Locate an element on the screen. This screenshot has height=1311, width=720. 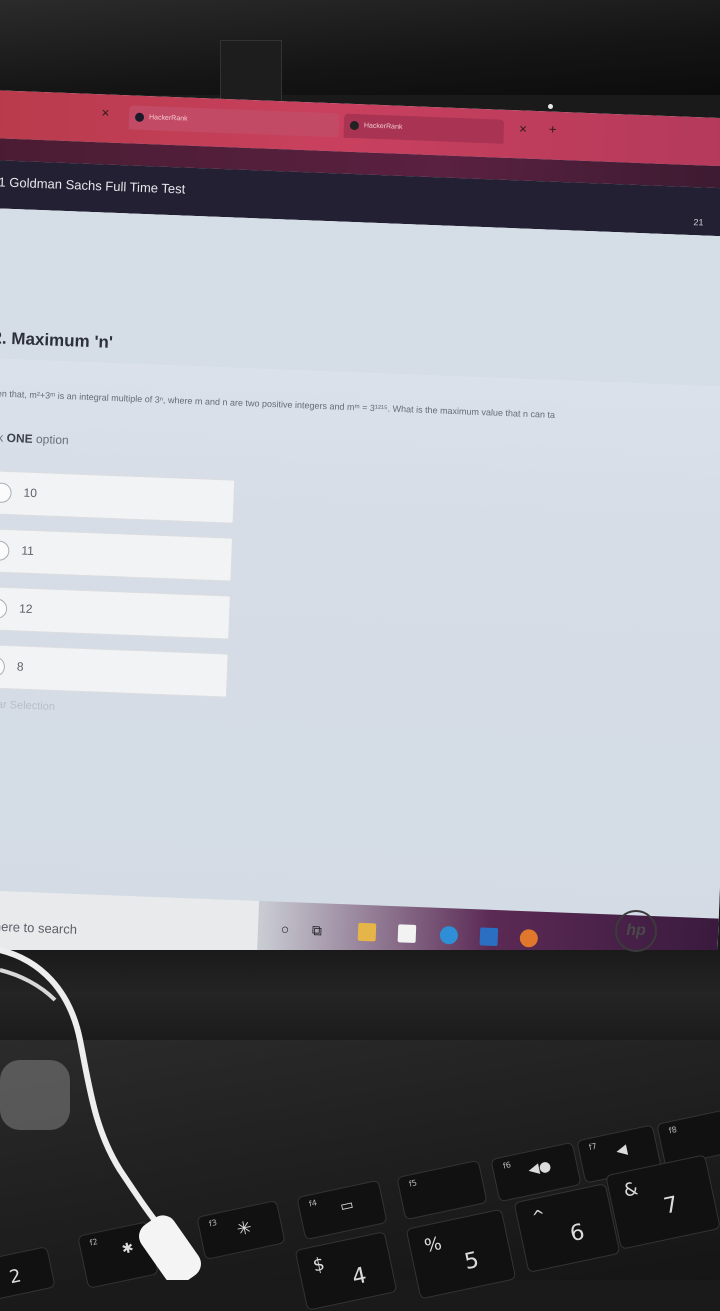
file-explorer-icon is located at coordinates (367, 932).